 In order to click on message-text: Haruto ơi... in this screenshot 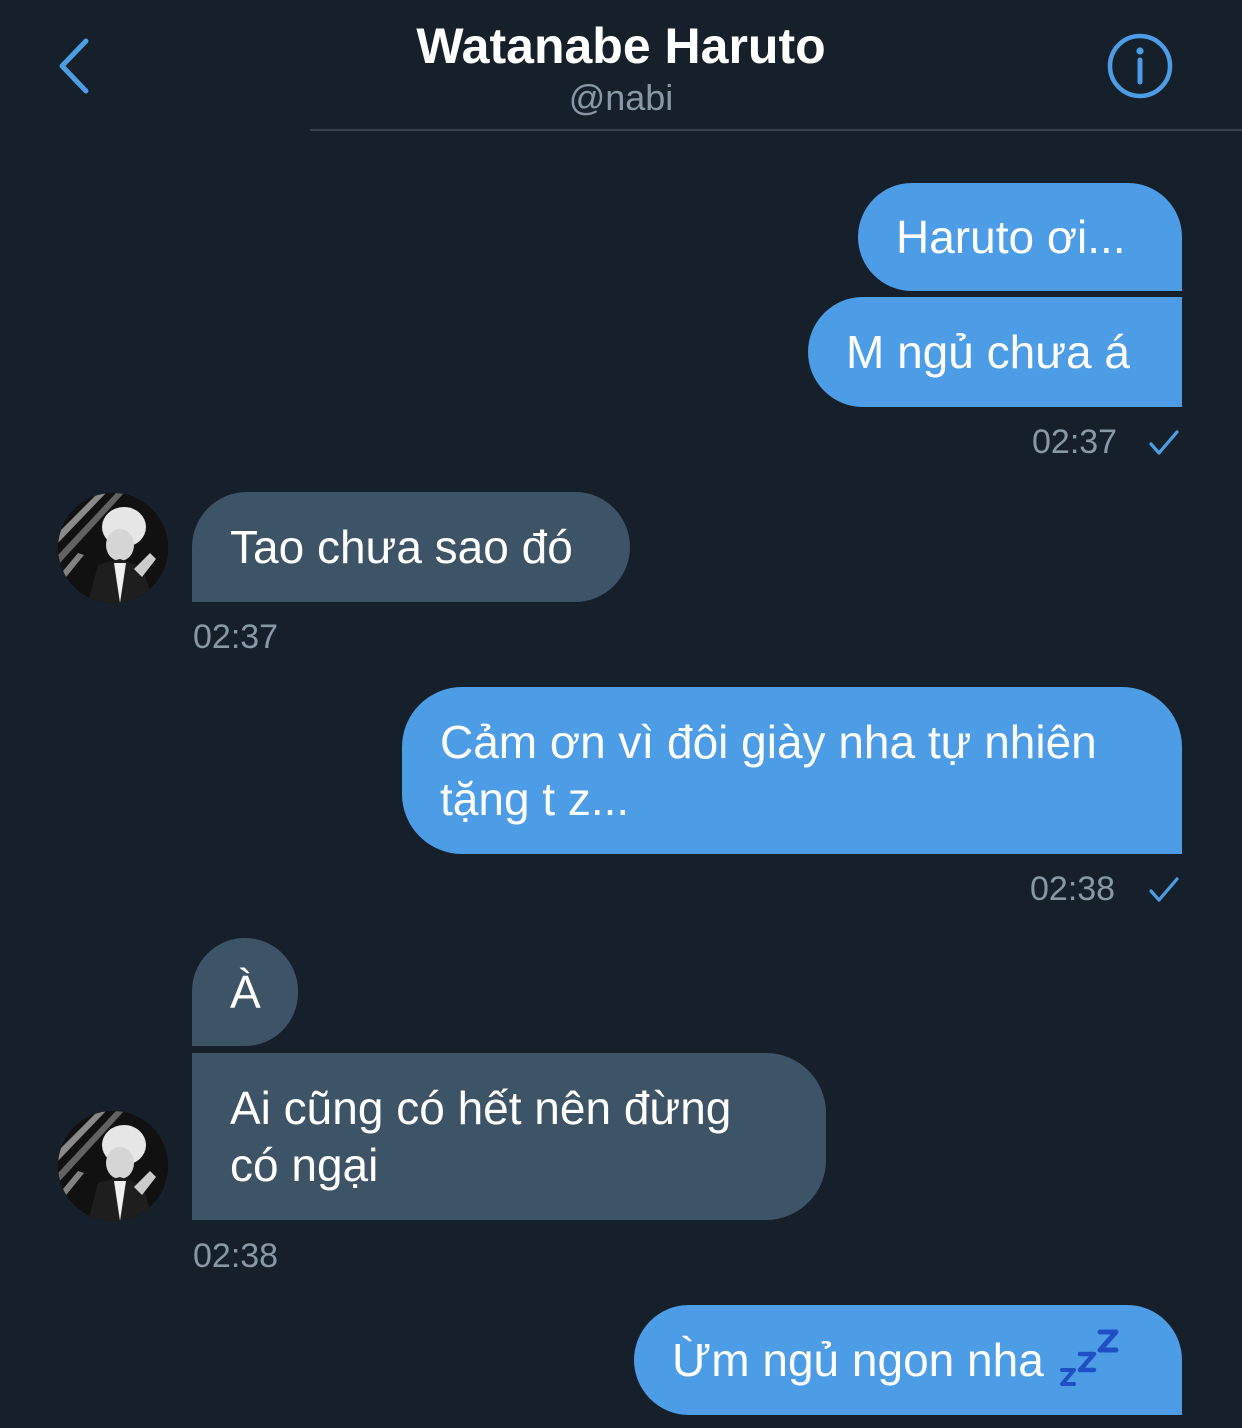, I will do `click(1011, 236)`.